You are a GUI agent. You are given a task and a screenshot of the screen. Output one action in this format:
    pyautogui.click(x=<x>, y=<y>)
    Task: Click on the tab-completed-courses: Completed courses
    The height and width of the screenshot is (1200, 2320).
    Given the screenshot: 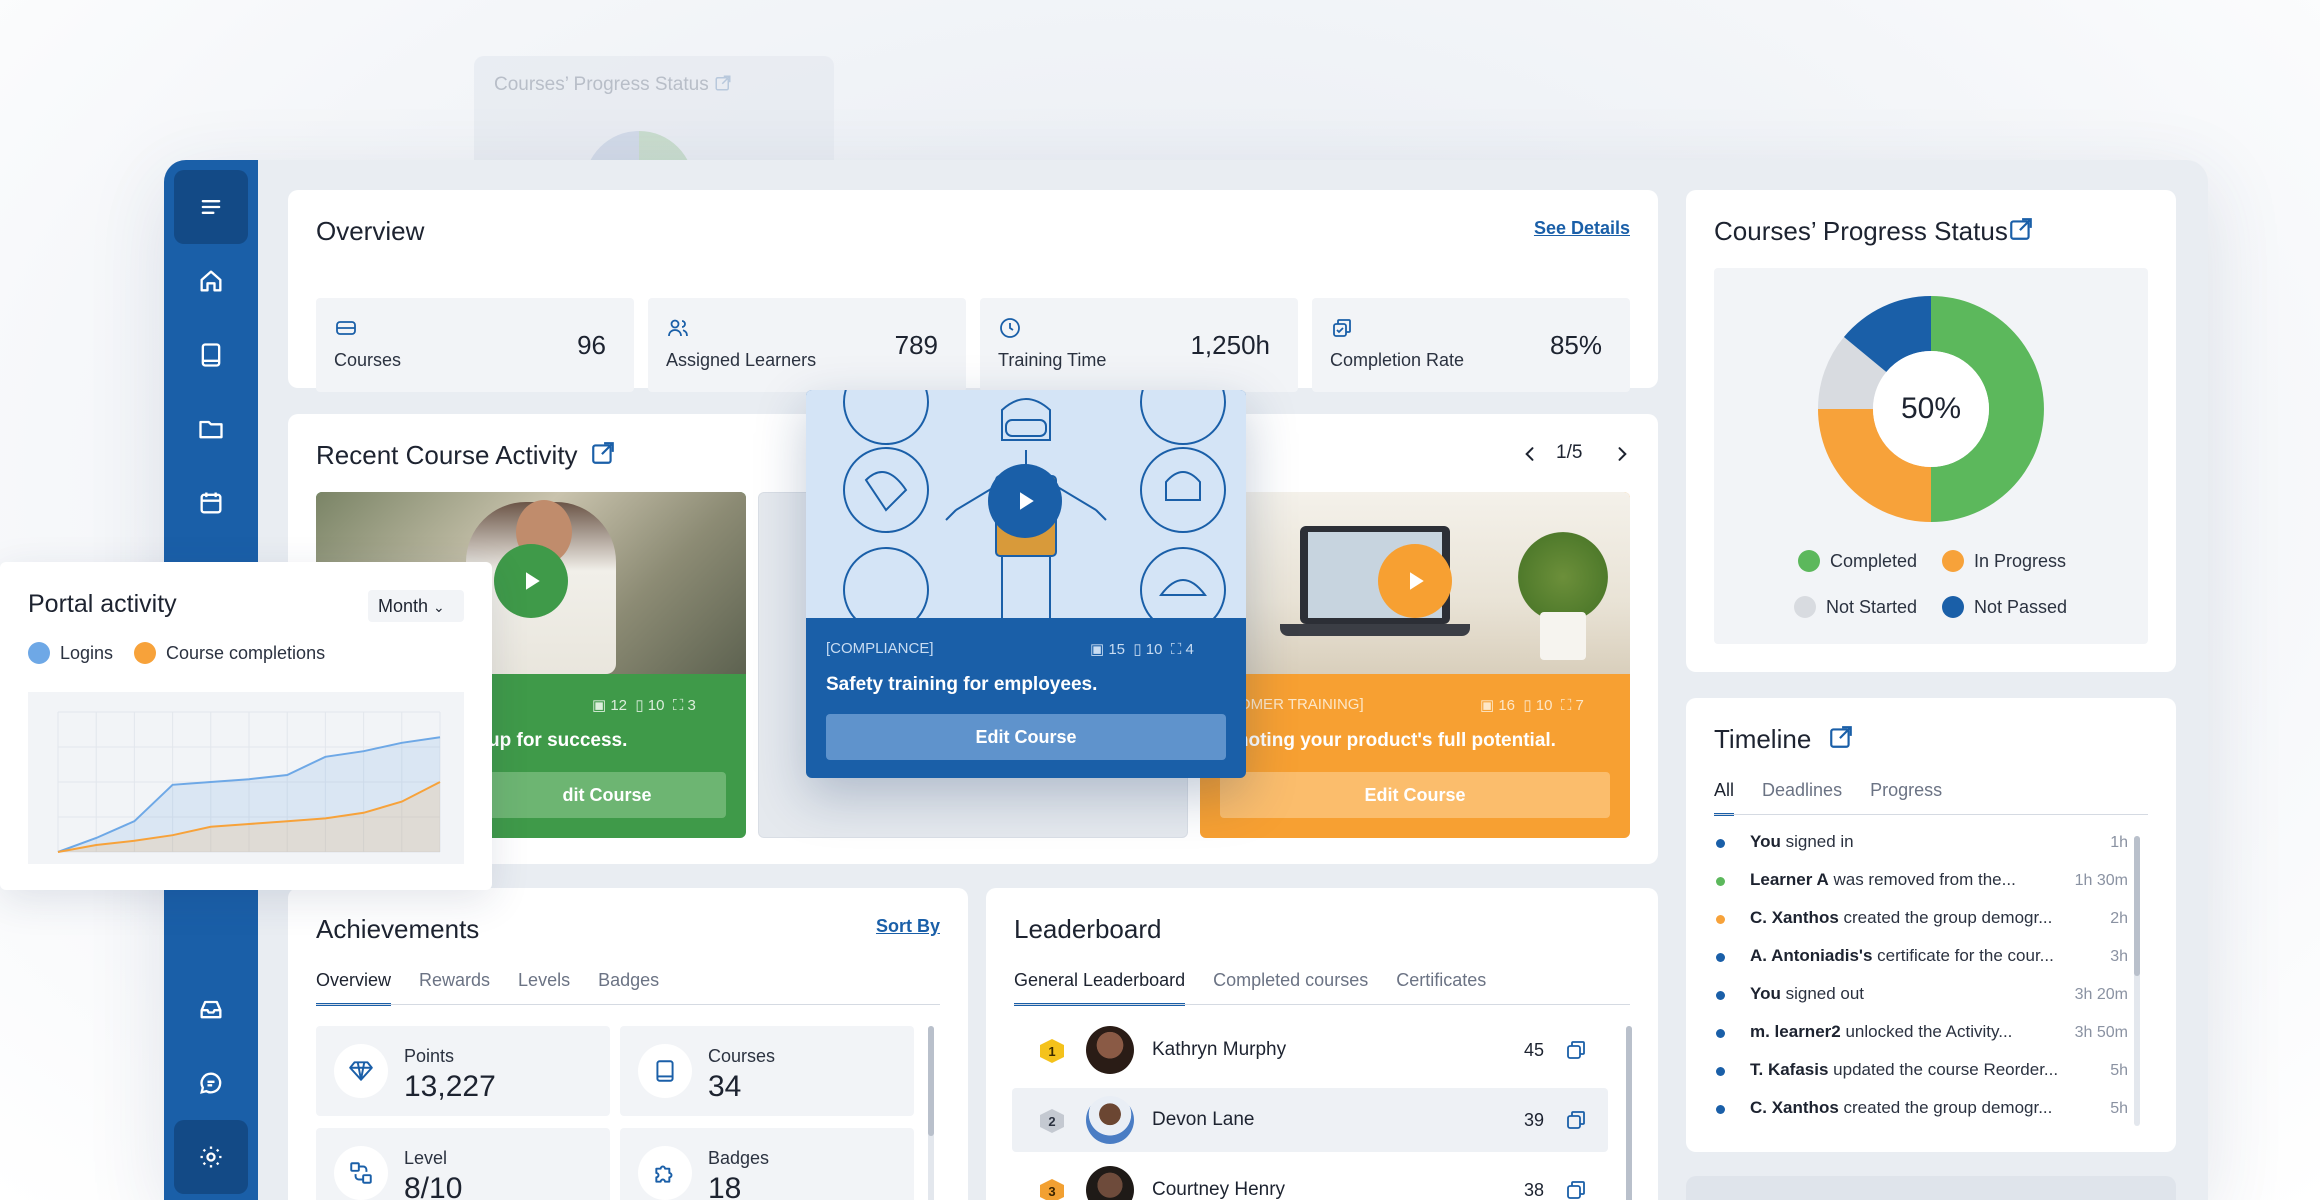 What is the action you would take?
    pyautogui.click(x=1290, y=988)
    